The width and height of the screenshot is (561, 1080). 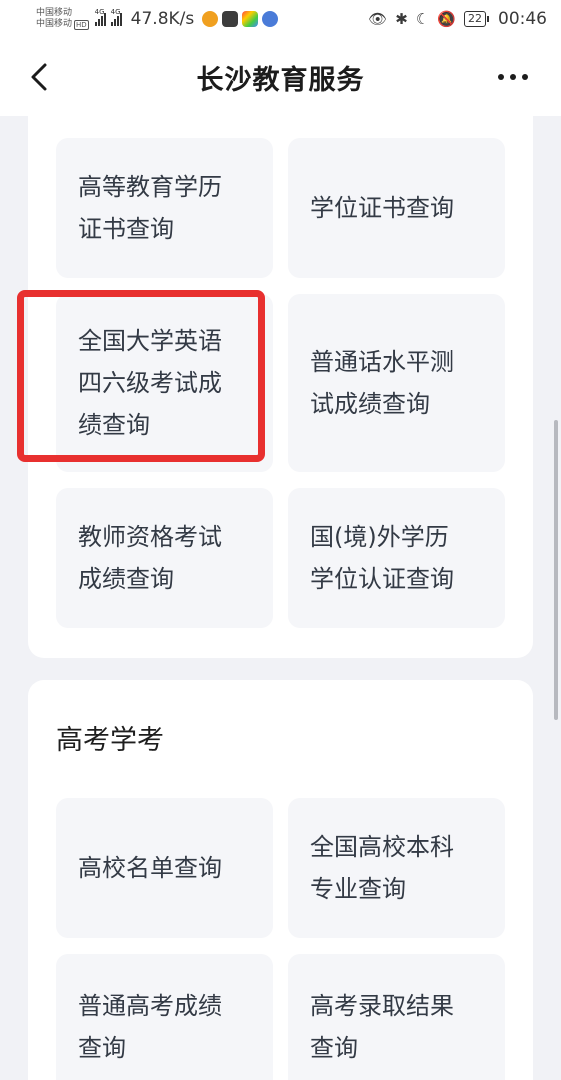 What do you see at coordinates (522, 19) in the screenshot?
I see `clock: 00:46` at bounding box center [522, 19].